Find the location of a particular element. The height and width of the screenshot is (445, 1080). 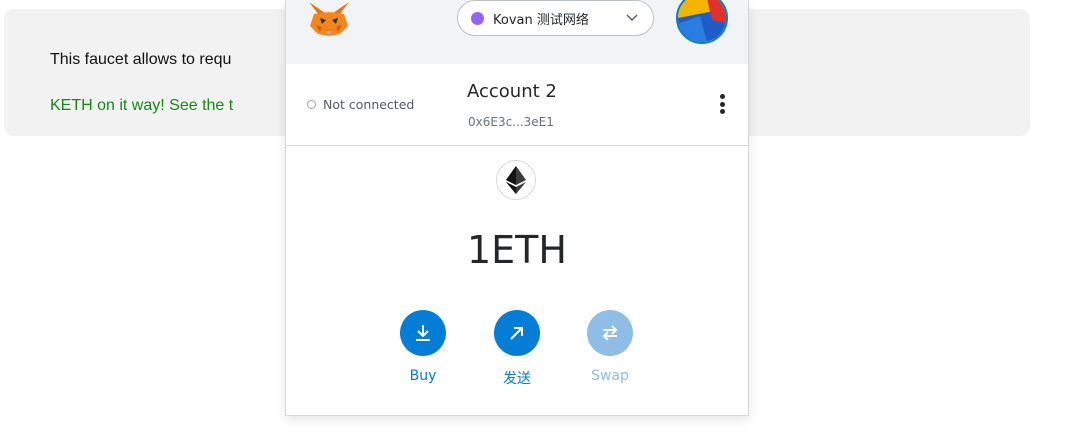

network-status-dot is located at coordinates (477, 18).